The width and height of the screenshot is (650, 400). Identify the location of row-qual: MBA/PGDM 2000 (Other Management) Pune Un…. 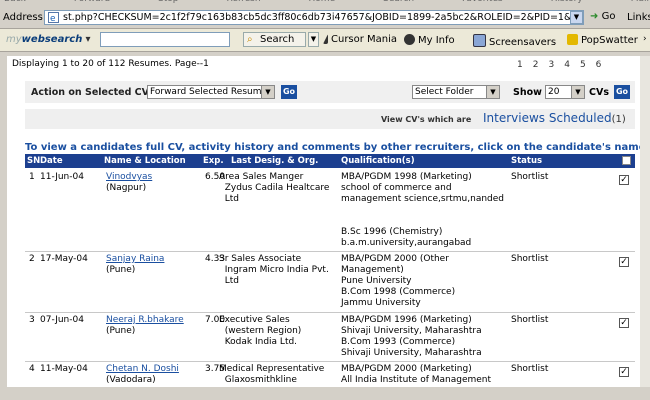
(398, 281).